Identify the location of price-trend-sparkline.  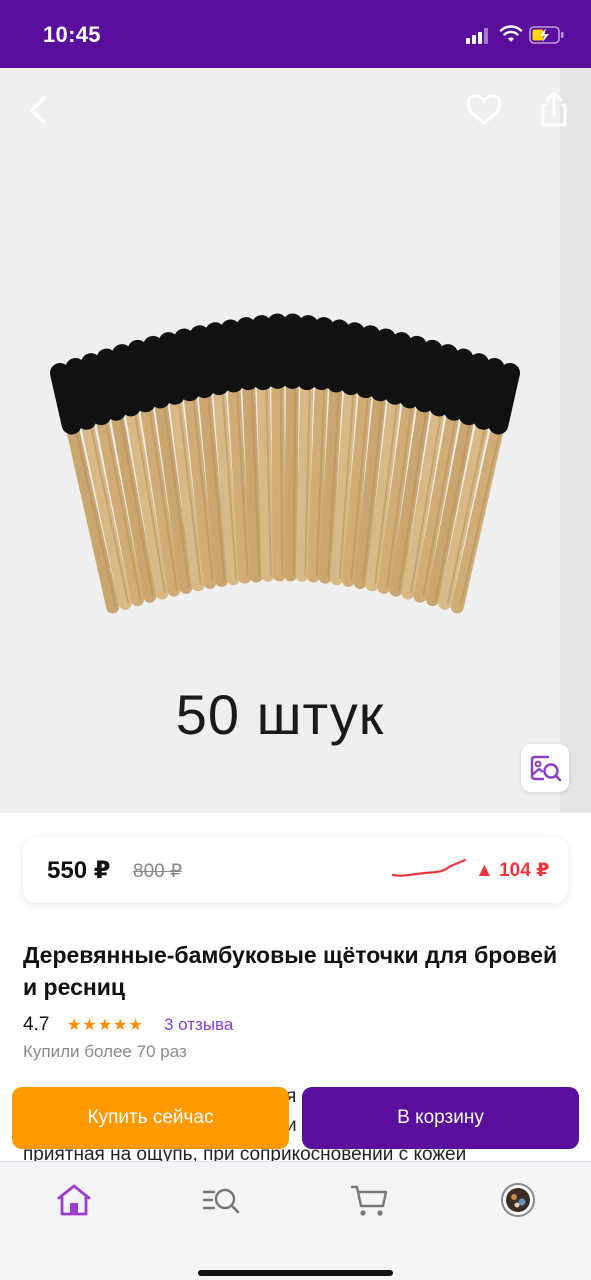
(429, 867).